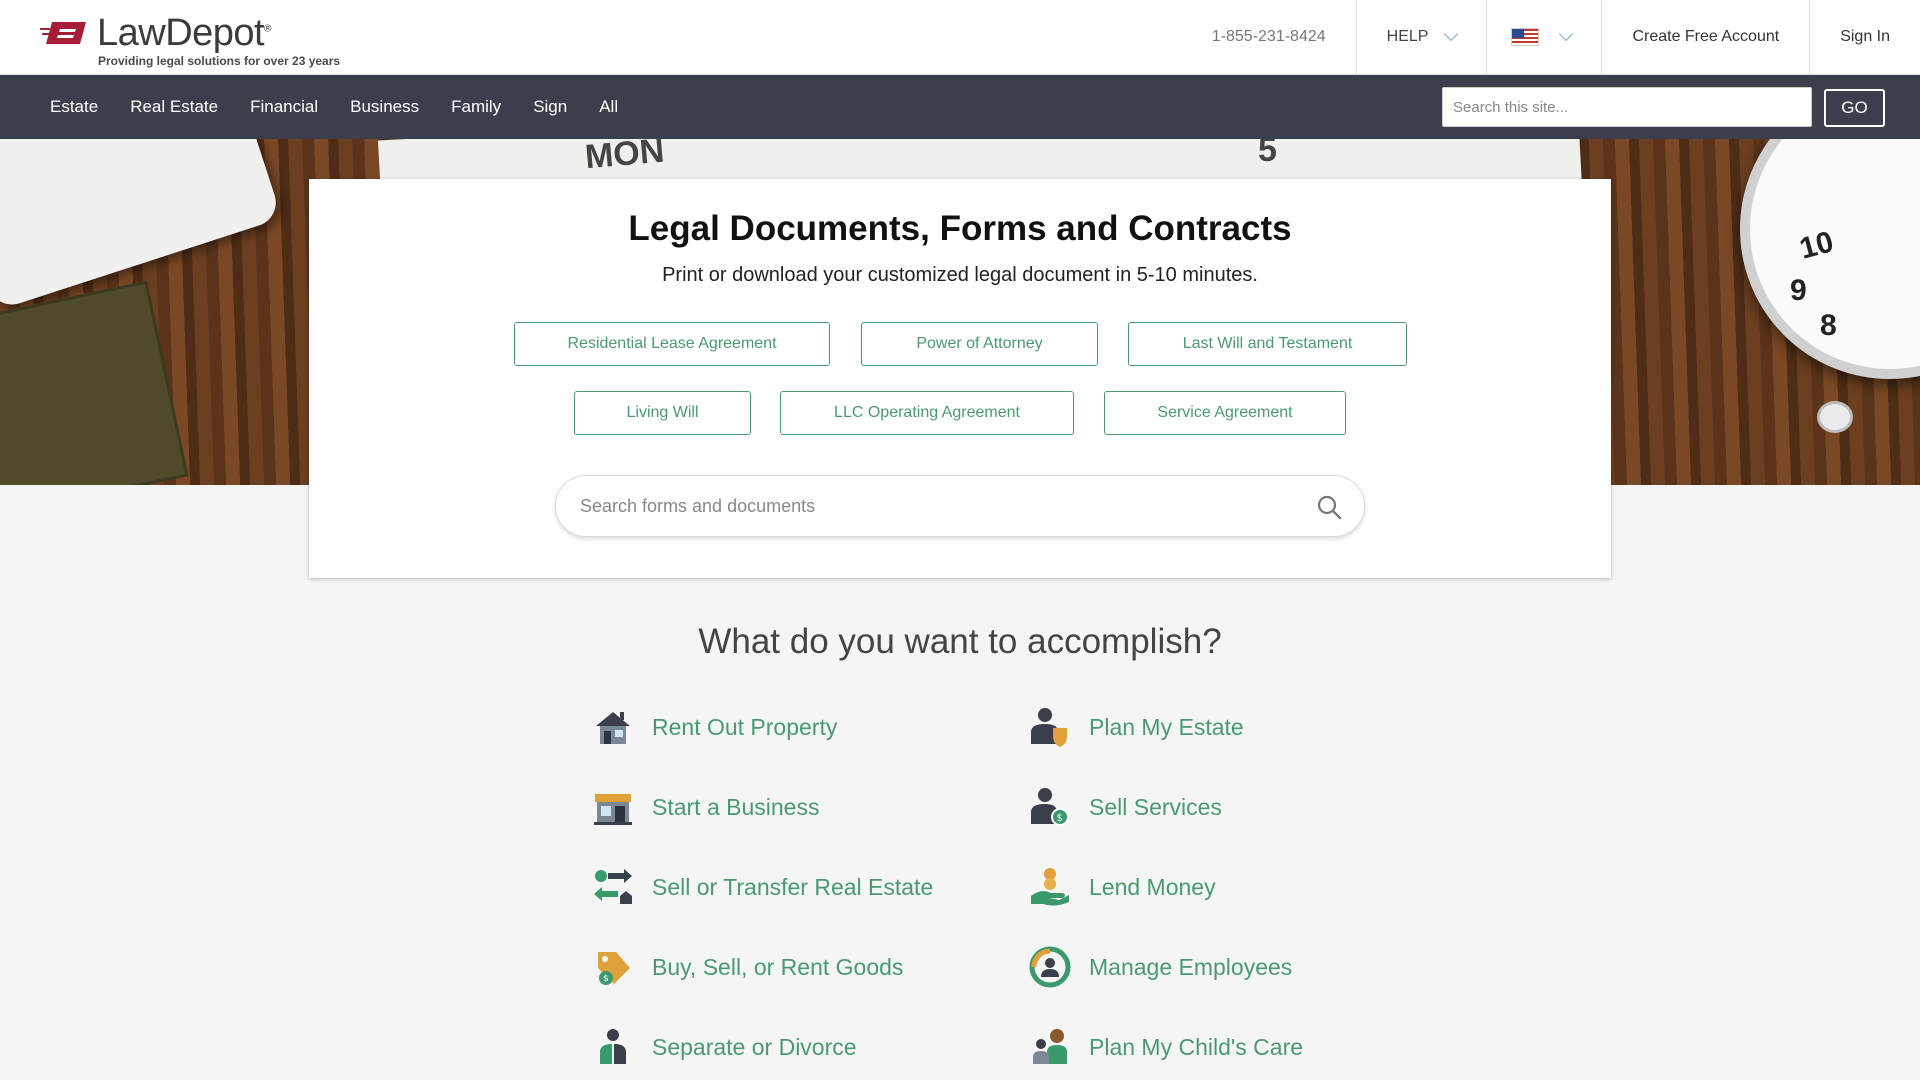 Image resolution: width=1920 pixels, height=1080 pixels. I want to click on book-decoration, so click(94, 382).